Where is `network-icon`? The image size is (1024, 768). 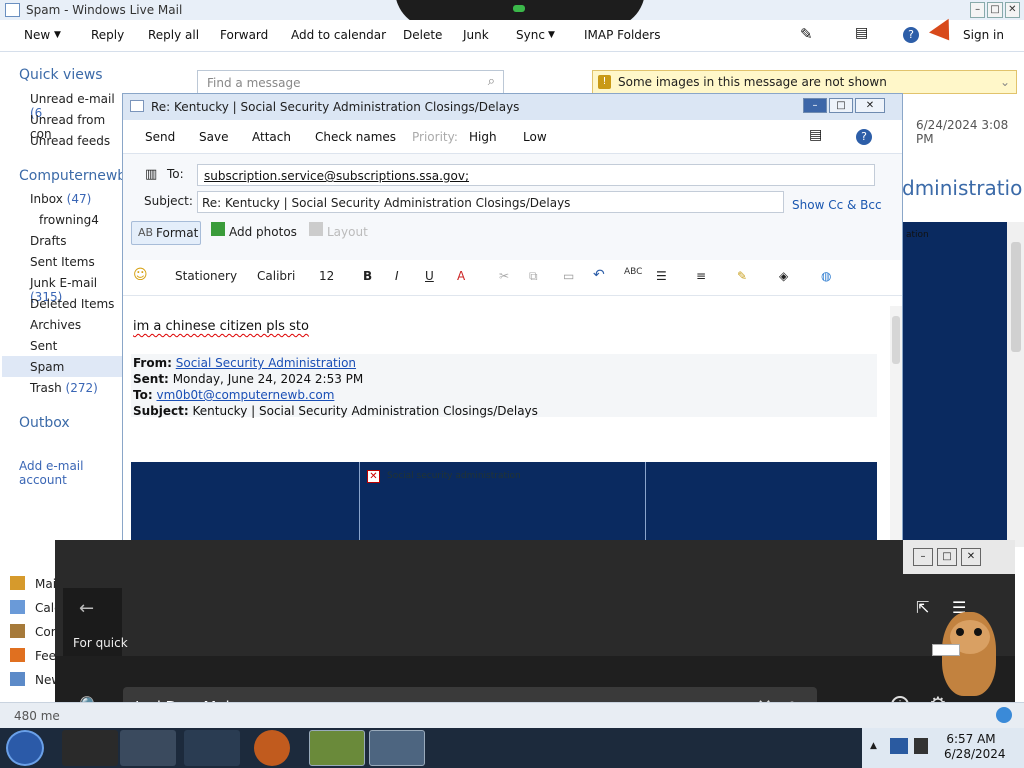
network-icon is located at coordinates (899, 746).